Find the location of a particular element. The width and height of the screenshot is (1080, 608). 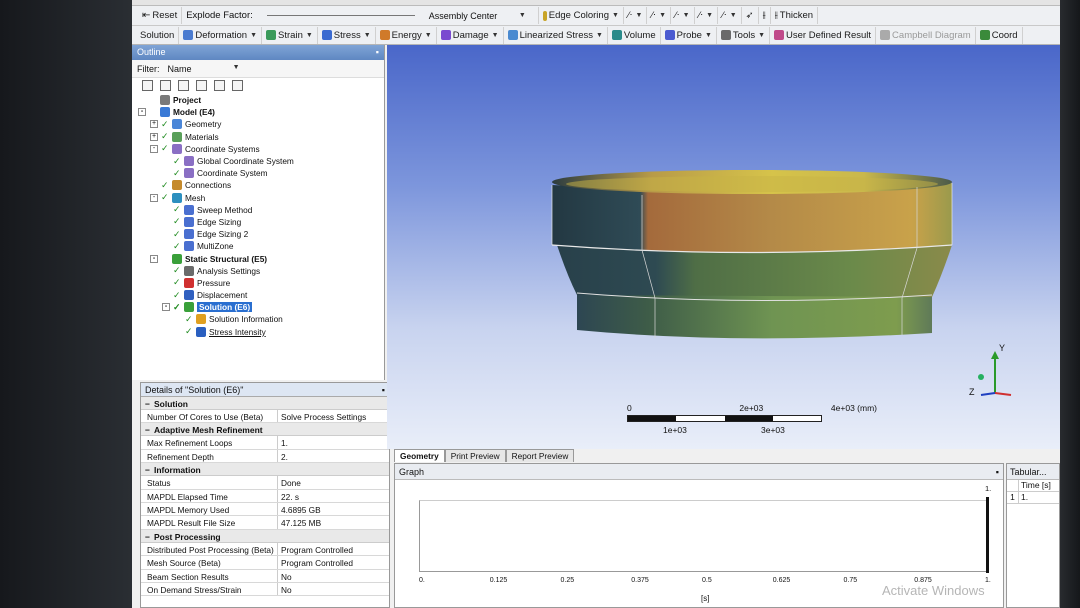

details-row: Max Refinement Loops 1. is located at coordinates (265, 443).